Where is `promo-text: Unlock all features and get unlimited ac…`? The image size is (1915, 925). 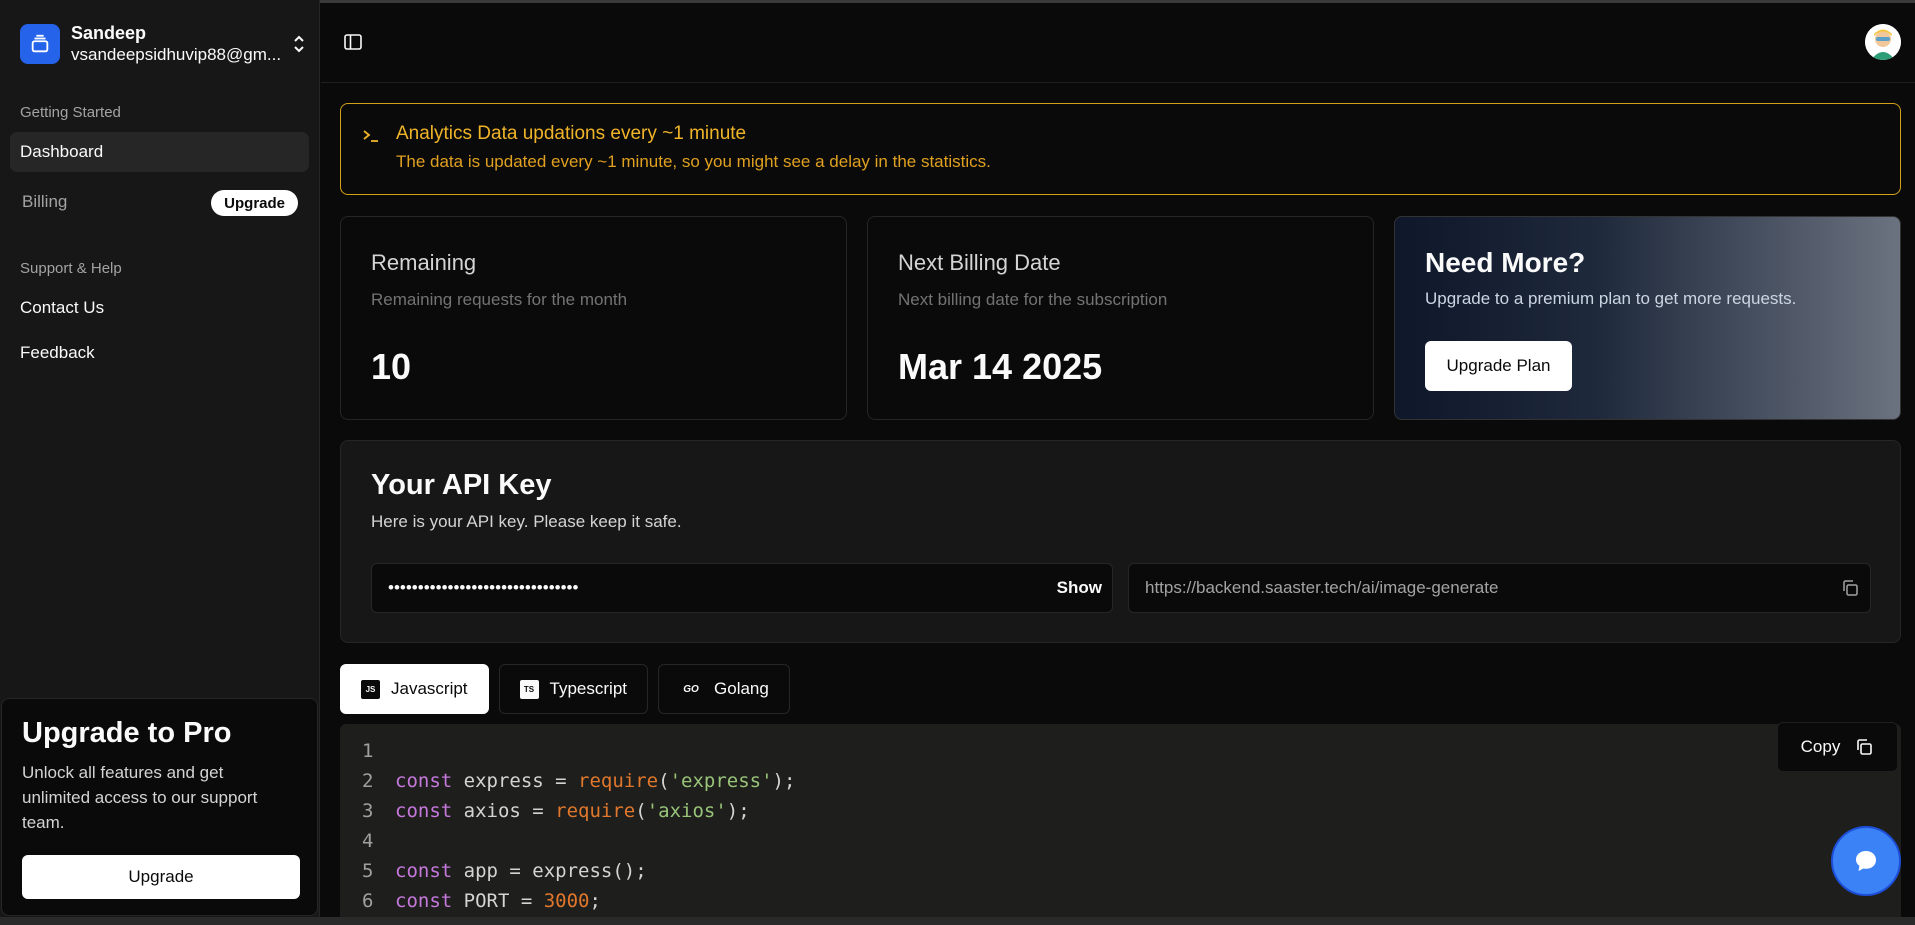
promo-text: Unlock all features and get unlimited ac… is located at coordinates (140, 797).